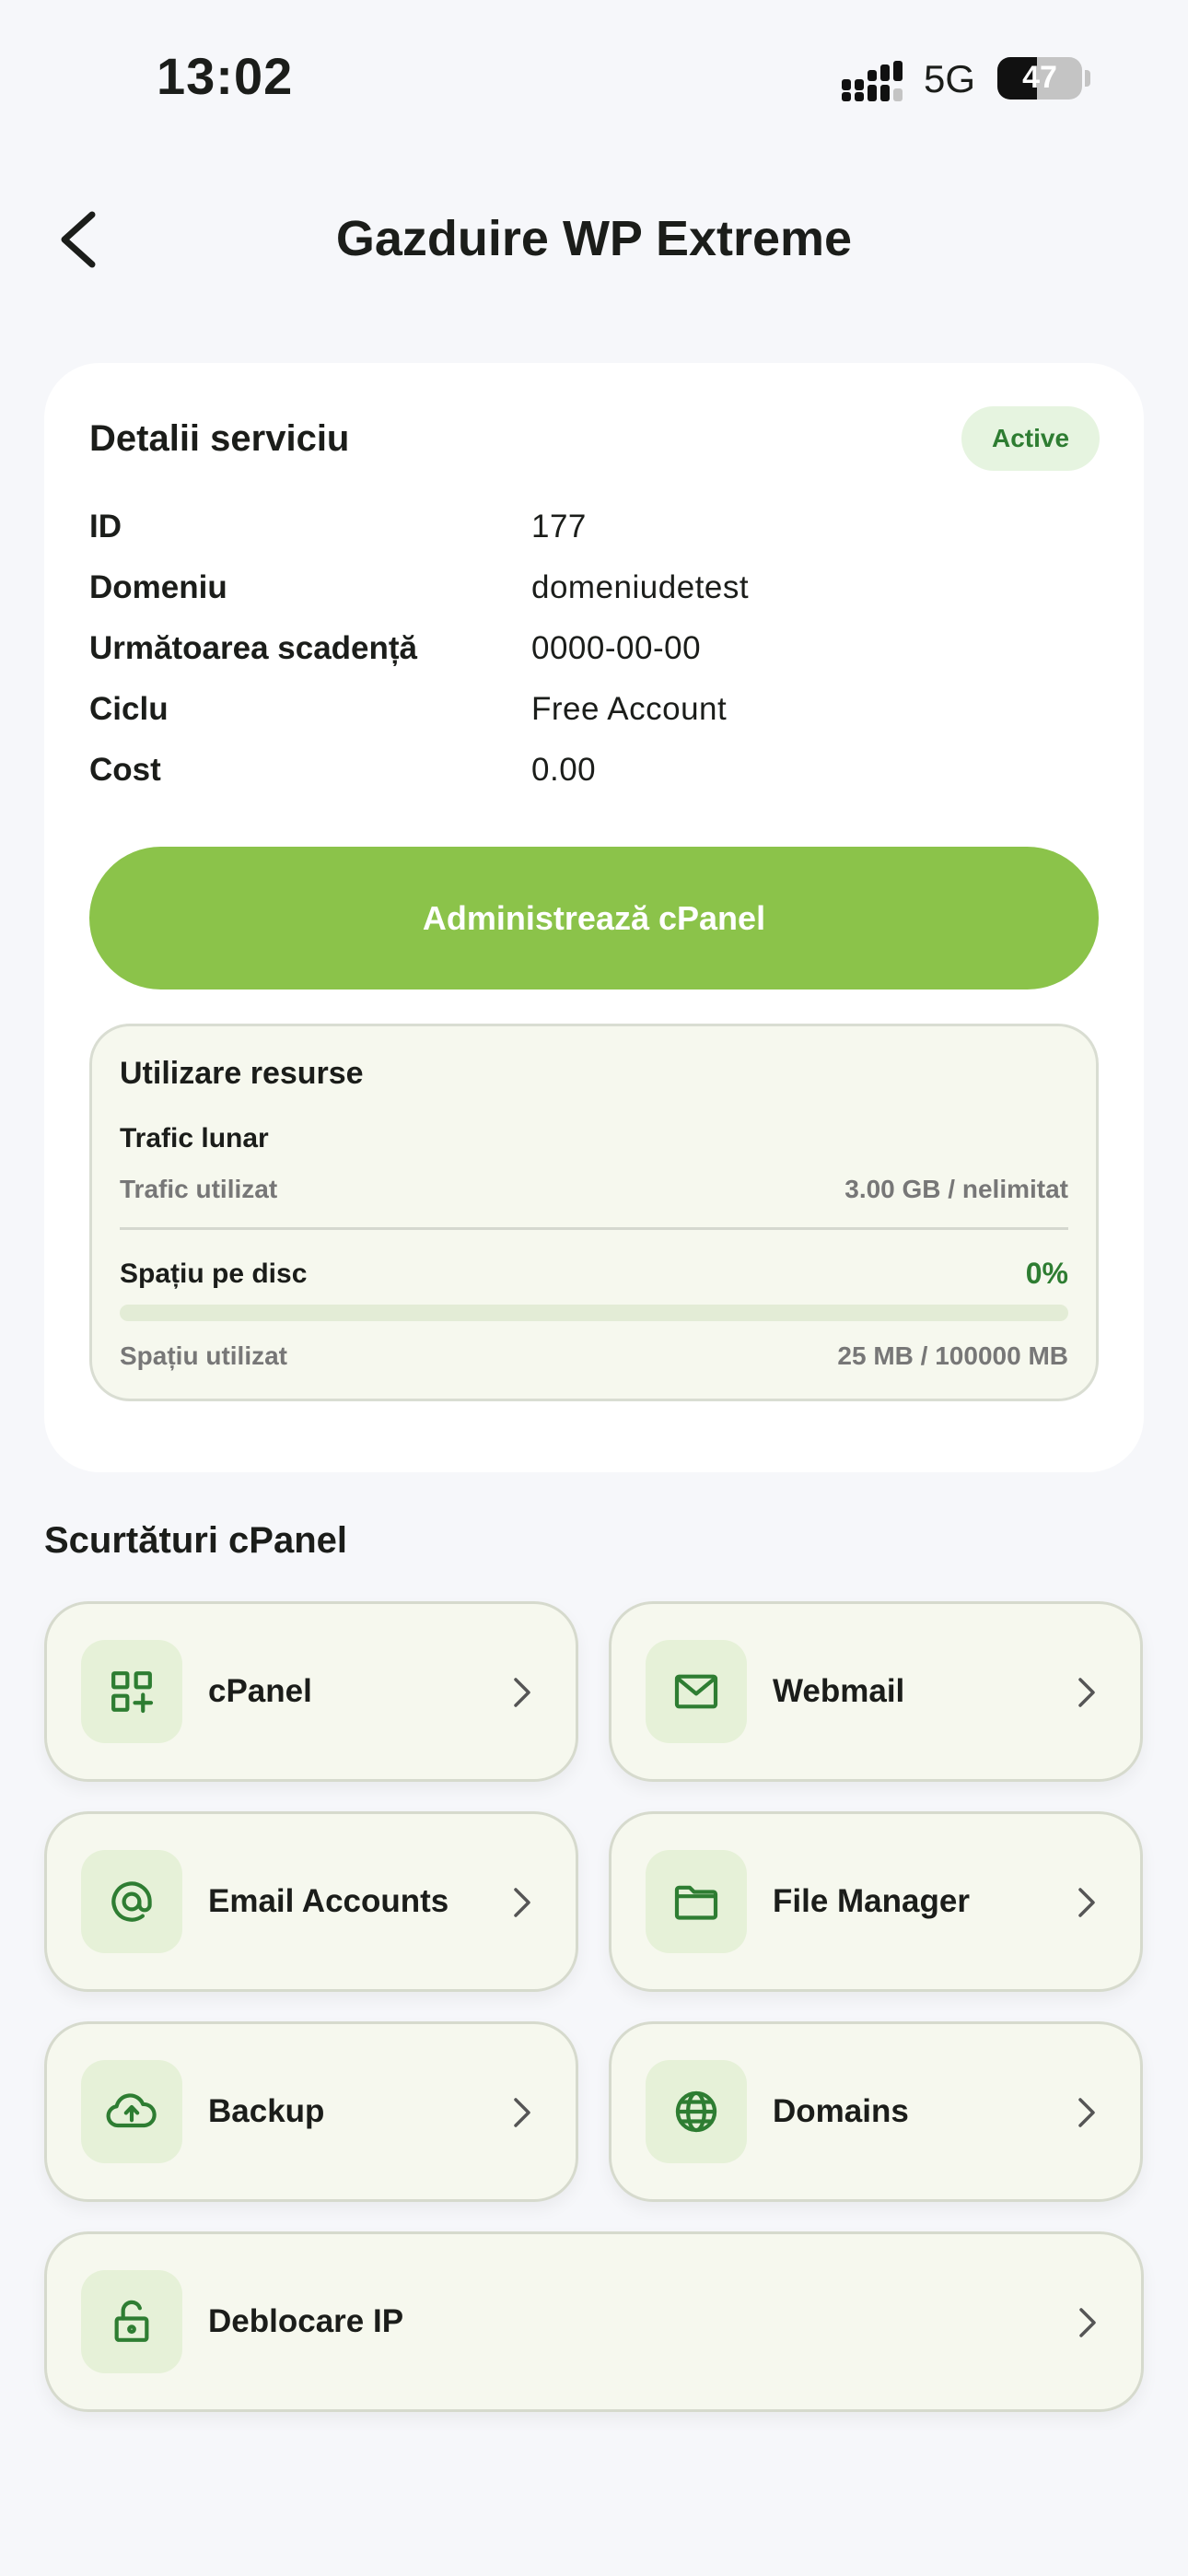 The image size is (1188, 2576). What do you see at coordinates (696, 2111) in the screenshot?
I see `globe-icon` at bounding box center [696, 2111].